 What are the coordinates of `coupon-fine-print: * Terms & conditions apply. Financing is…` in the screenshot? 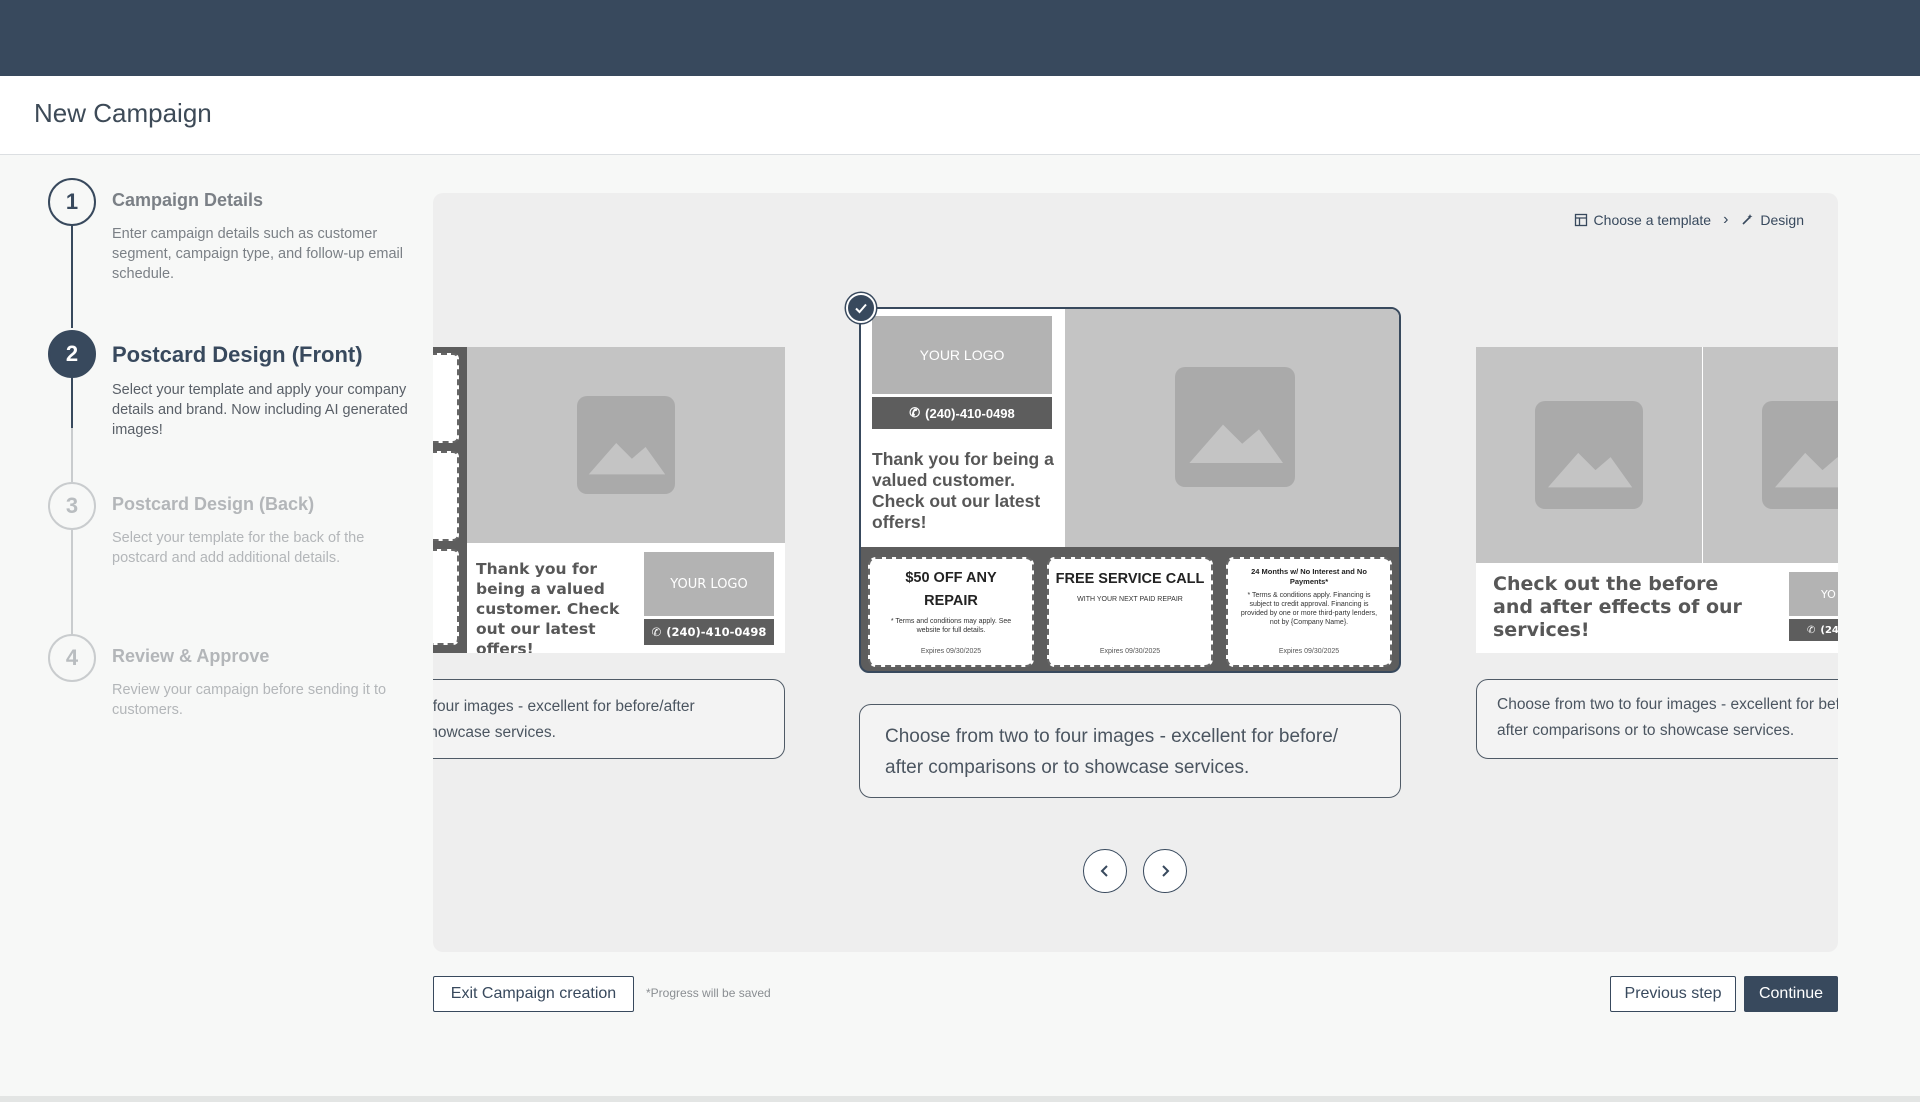 It's located at (1309, 609).